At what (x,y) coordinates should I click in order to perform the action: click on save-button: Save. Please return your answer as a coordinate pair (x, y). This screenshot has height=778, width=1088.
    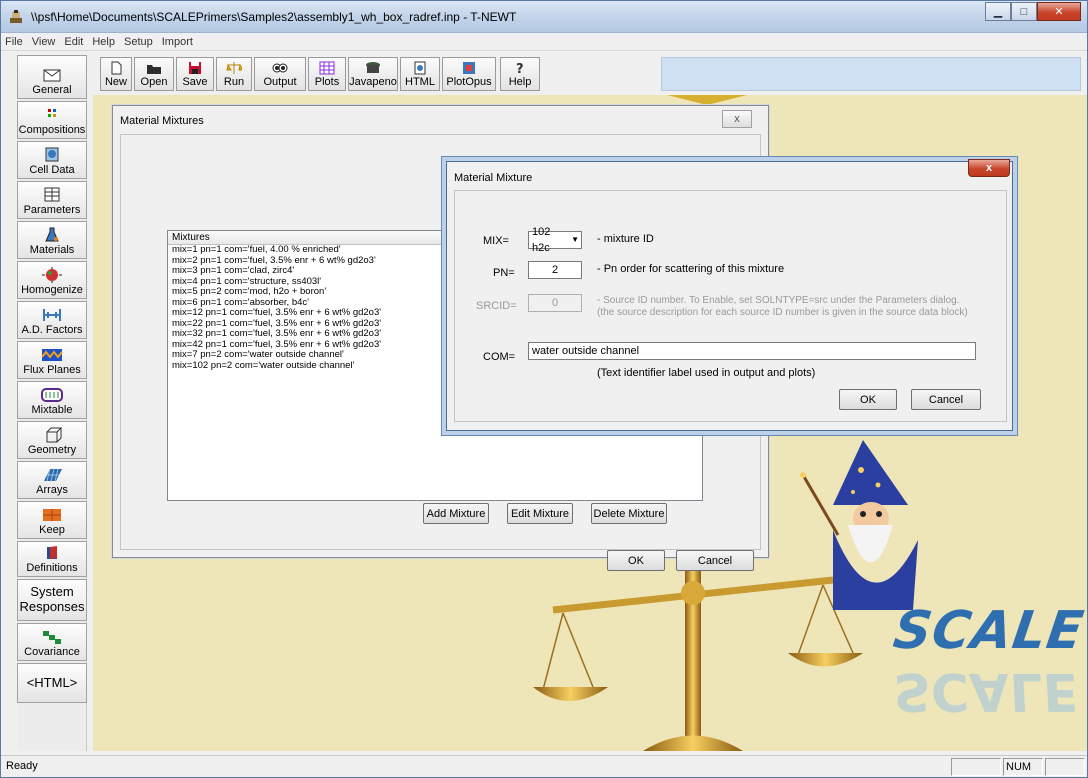
    Looking at the image, I should click on (195, 74).